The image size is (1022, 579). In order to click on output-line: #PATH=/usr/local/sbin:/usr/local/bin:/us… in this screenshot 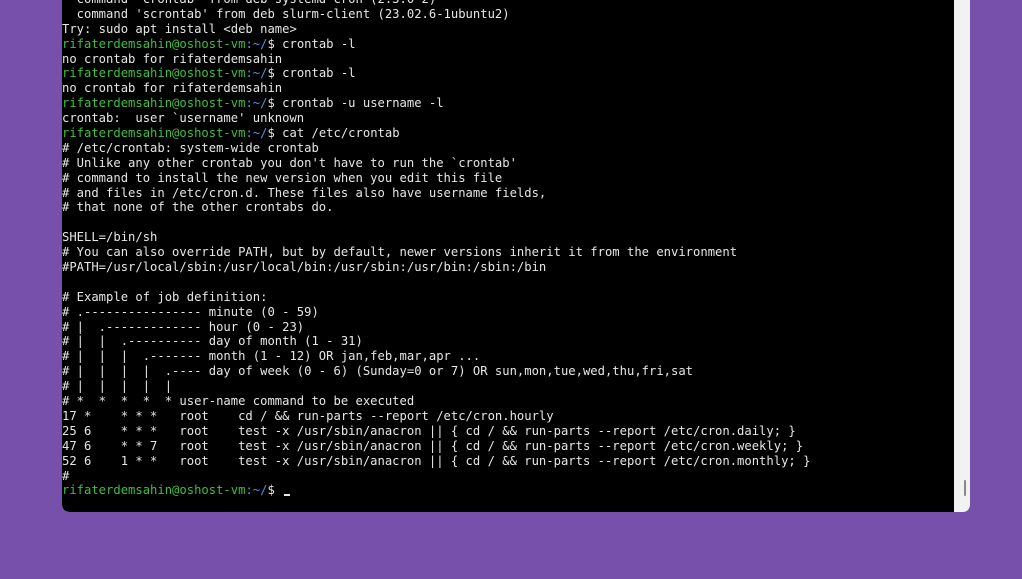, I will do `click(304, 267)`.